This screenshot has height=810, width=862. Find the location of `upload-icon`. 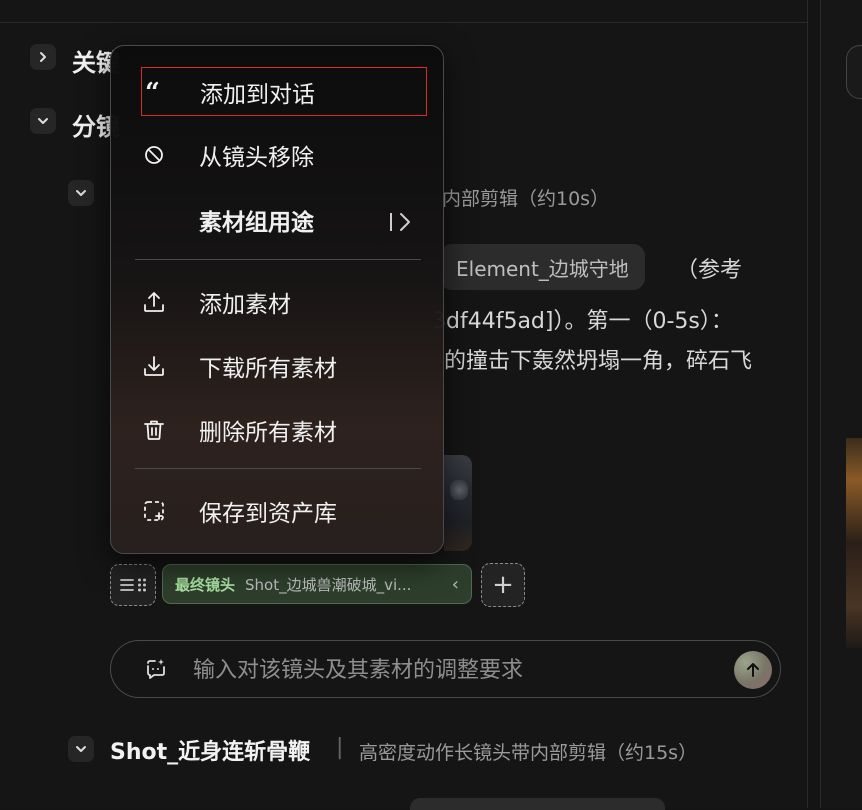

upload-icon is located at coordinates (154, 302).